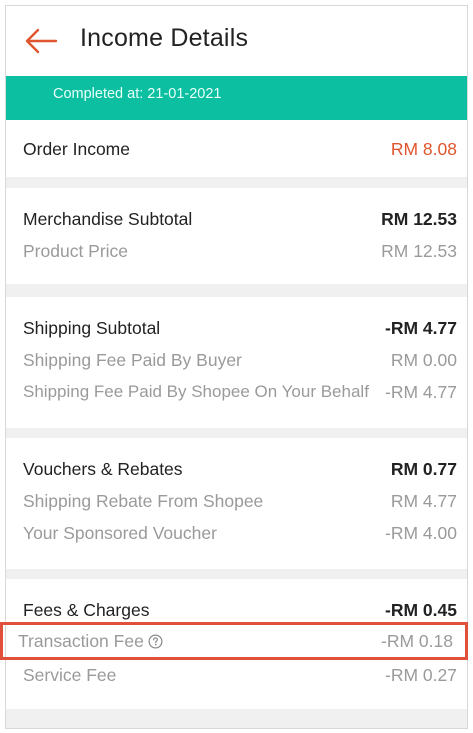 The width and height of the screenshot is (473, 733). I want to click on shipping-rebate-value: RM 4.77, so click(423, 500).